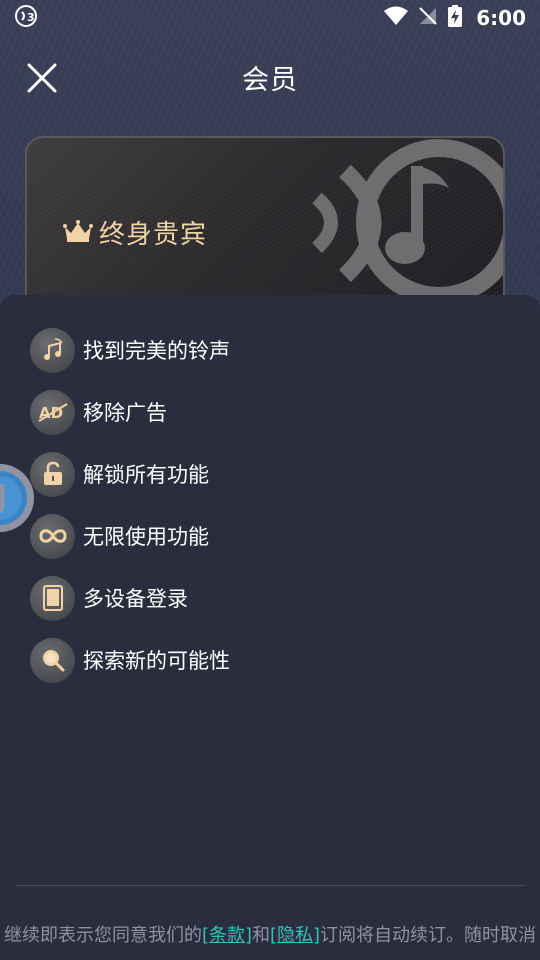 The height and width of the screenshot is (960, 540). I want to click on search-icon, so click(52, 660).